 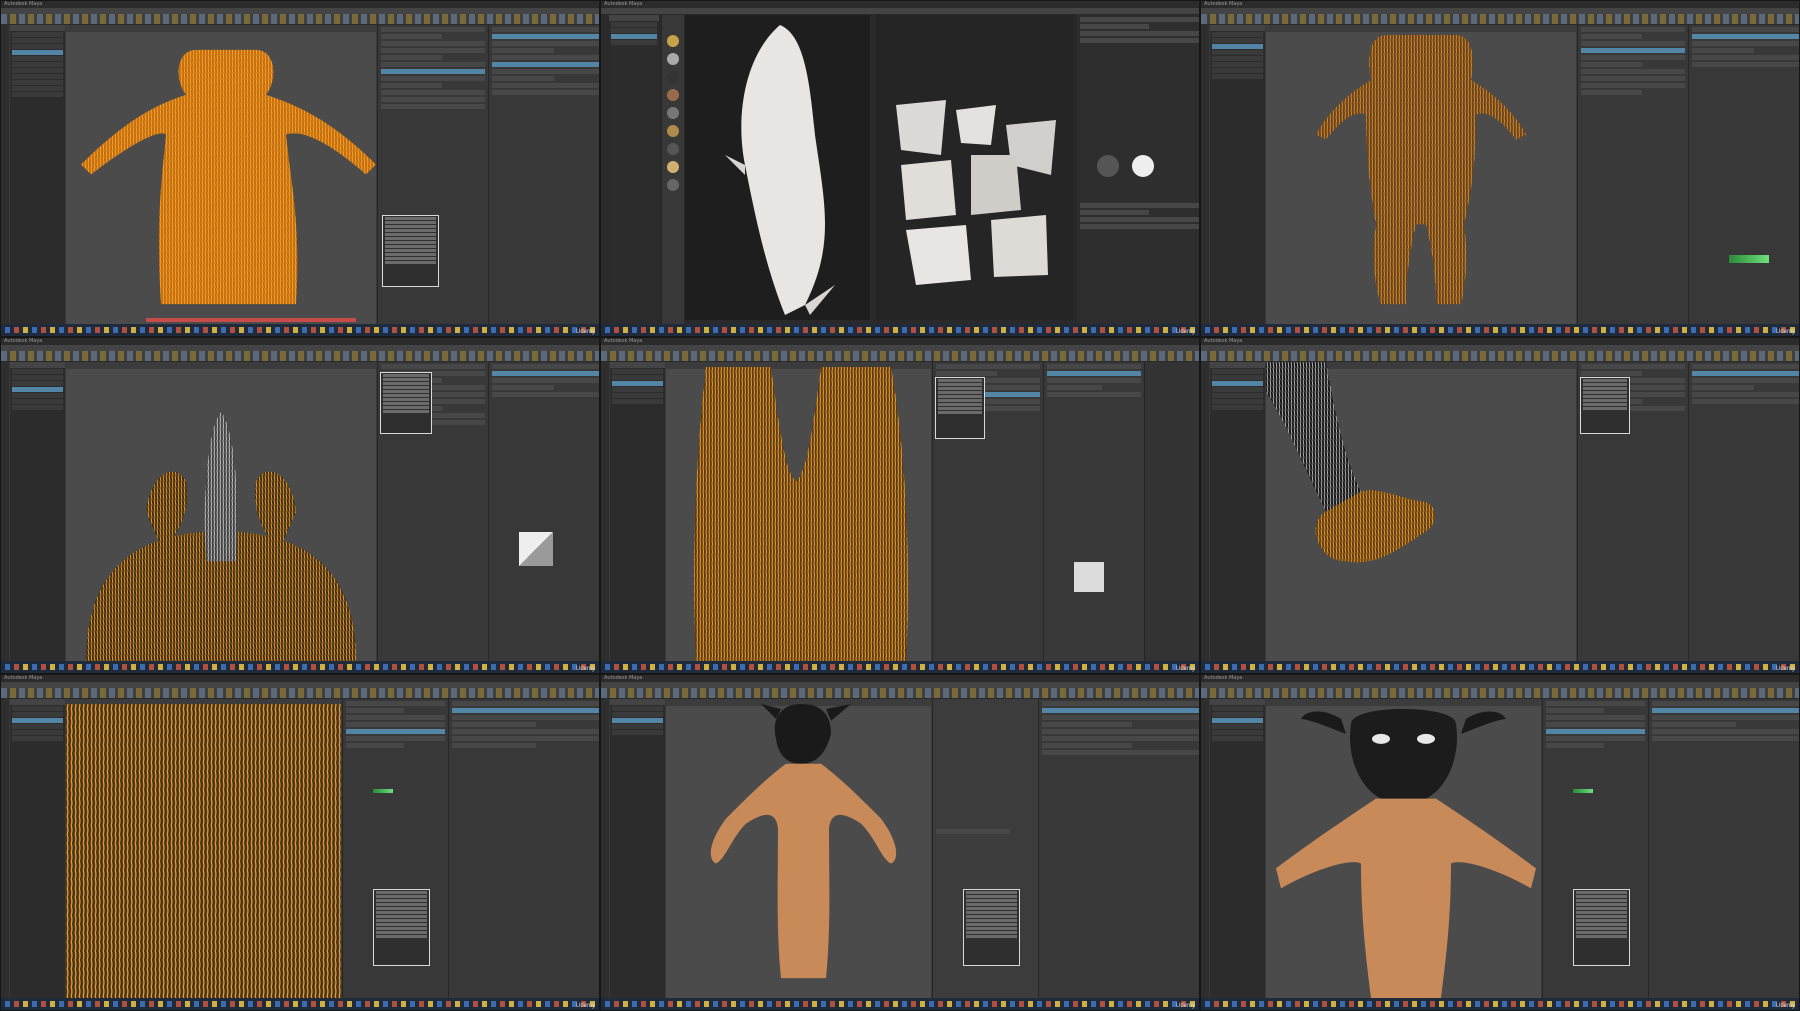 What do you see at coordinates (634, 169) in the screenshot?
I see `layers-panel` at bounding box center [634, 169].